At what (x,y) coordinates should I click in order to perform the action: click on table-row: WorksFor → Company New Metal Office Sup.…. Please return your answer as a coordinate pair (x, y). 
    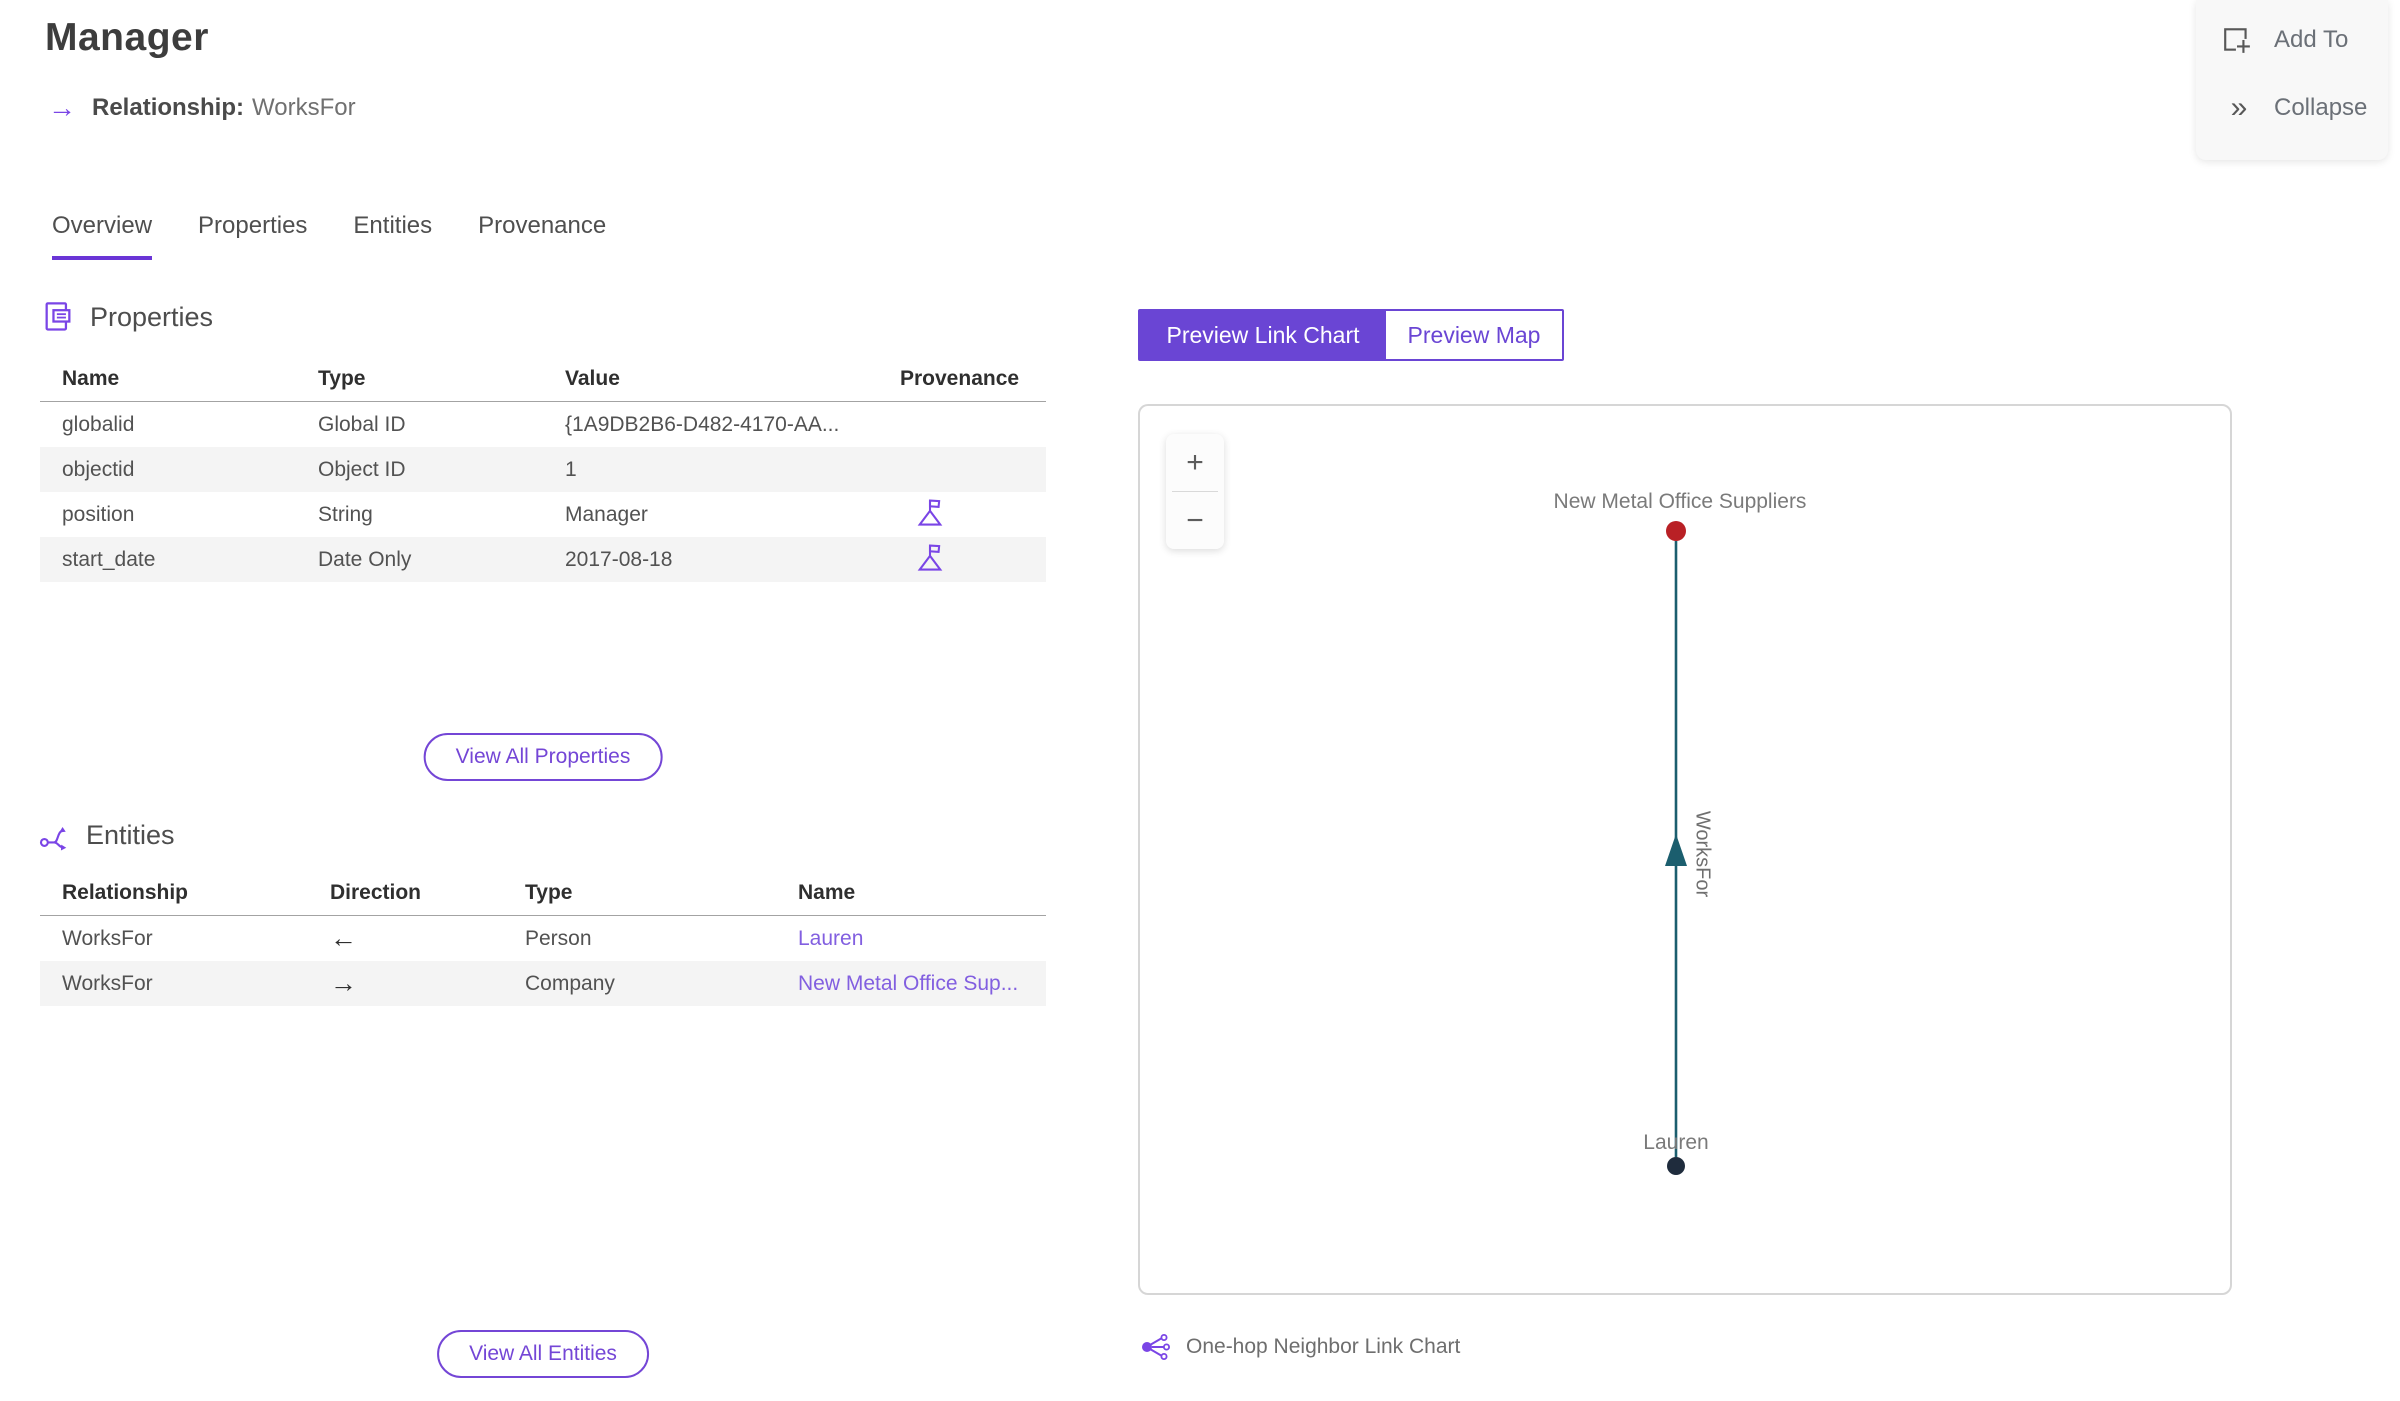
    Looking at the image, I should click on (543, 983).